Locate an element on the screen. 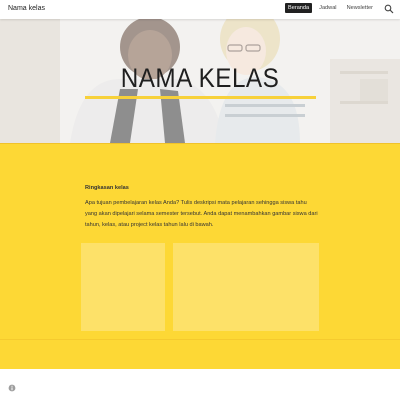  main-nav: Beranda Jadwal Newsletter is located at coordinates (330, 8).